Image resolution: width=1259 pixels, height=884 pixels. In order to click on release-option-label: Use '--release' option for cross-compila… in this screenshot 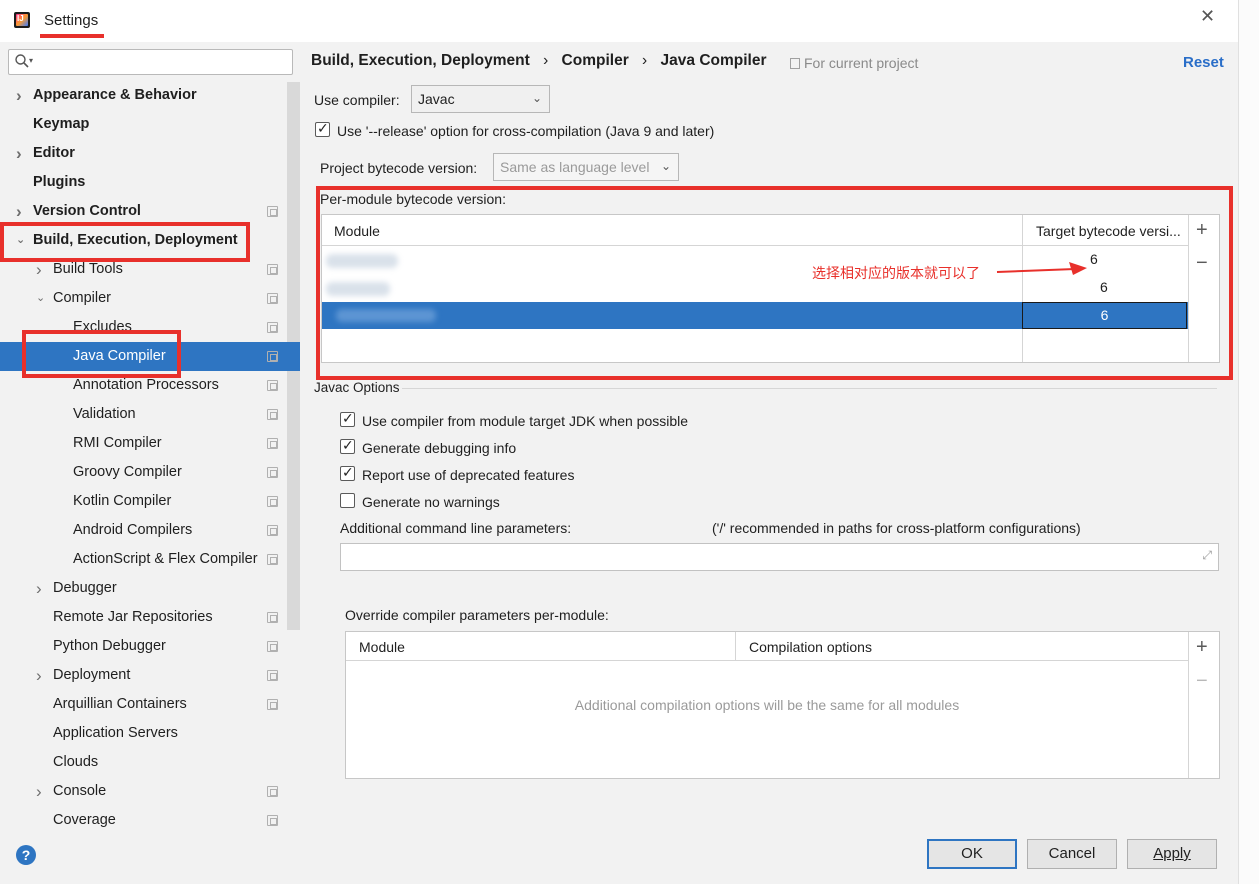, I will do `click(526, 131)`.